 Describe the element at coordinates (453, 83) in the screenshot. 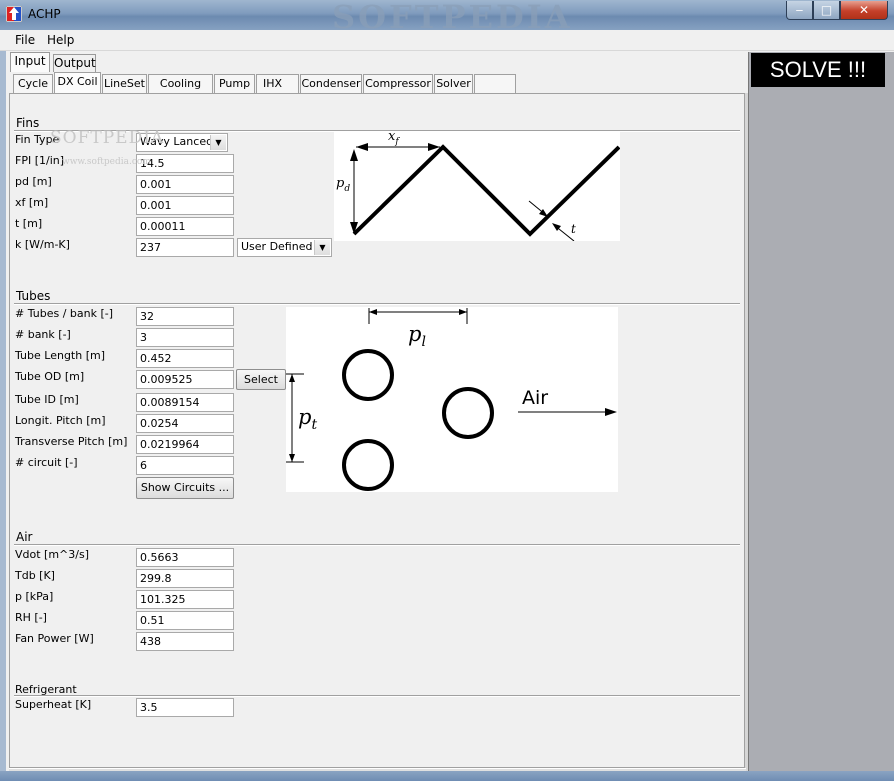

I see `tab-solver: Solver` at that location.